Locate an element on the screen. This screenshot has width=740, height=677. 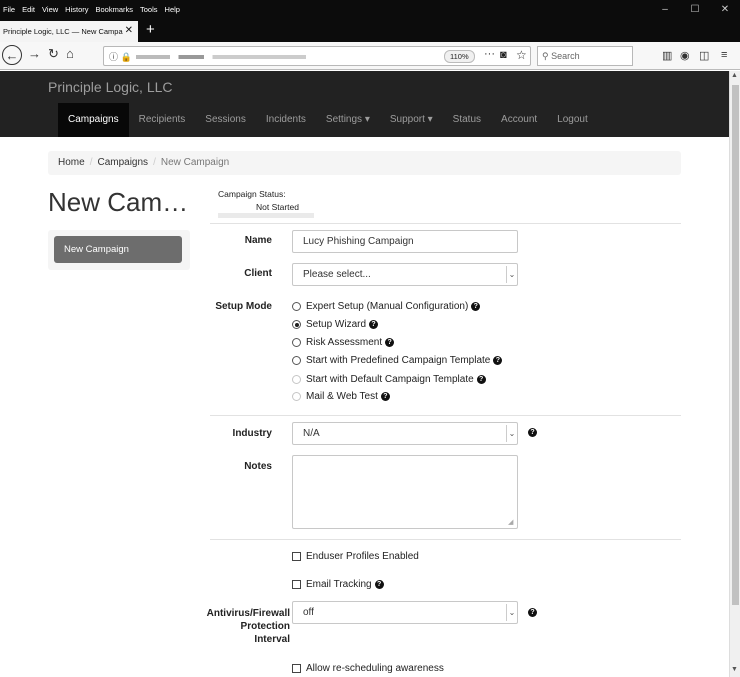
antivirus-interval-select: off ⌄ is located at coordinates (405, 612).